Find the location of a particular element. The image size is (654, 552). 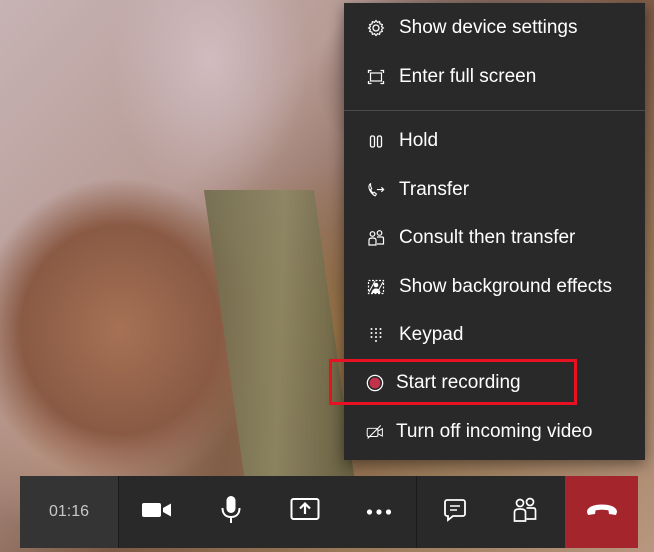

menu-item-hold: Hold is located at coordinates (494, 141).